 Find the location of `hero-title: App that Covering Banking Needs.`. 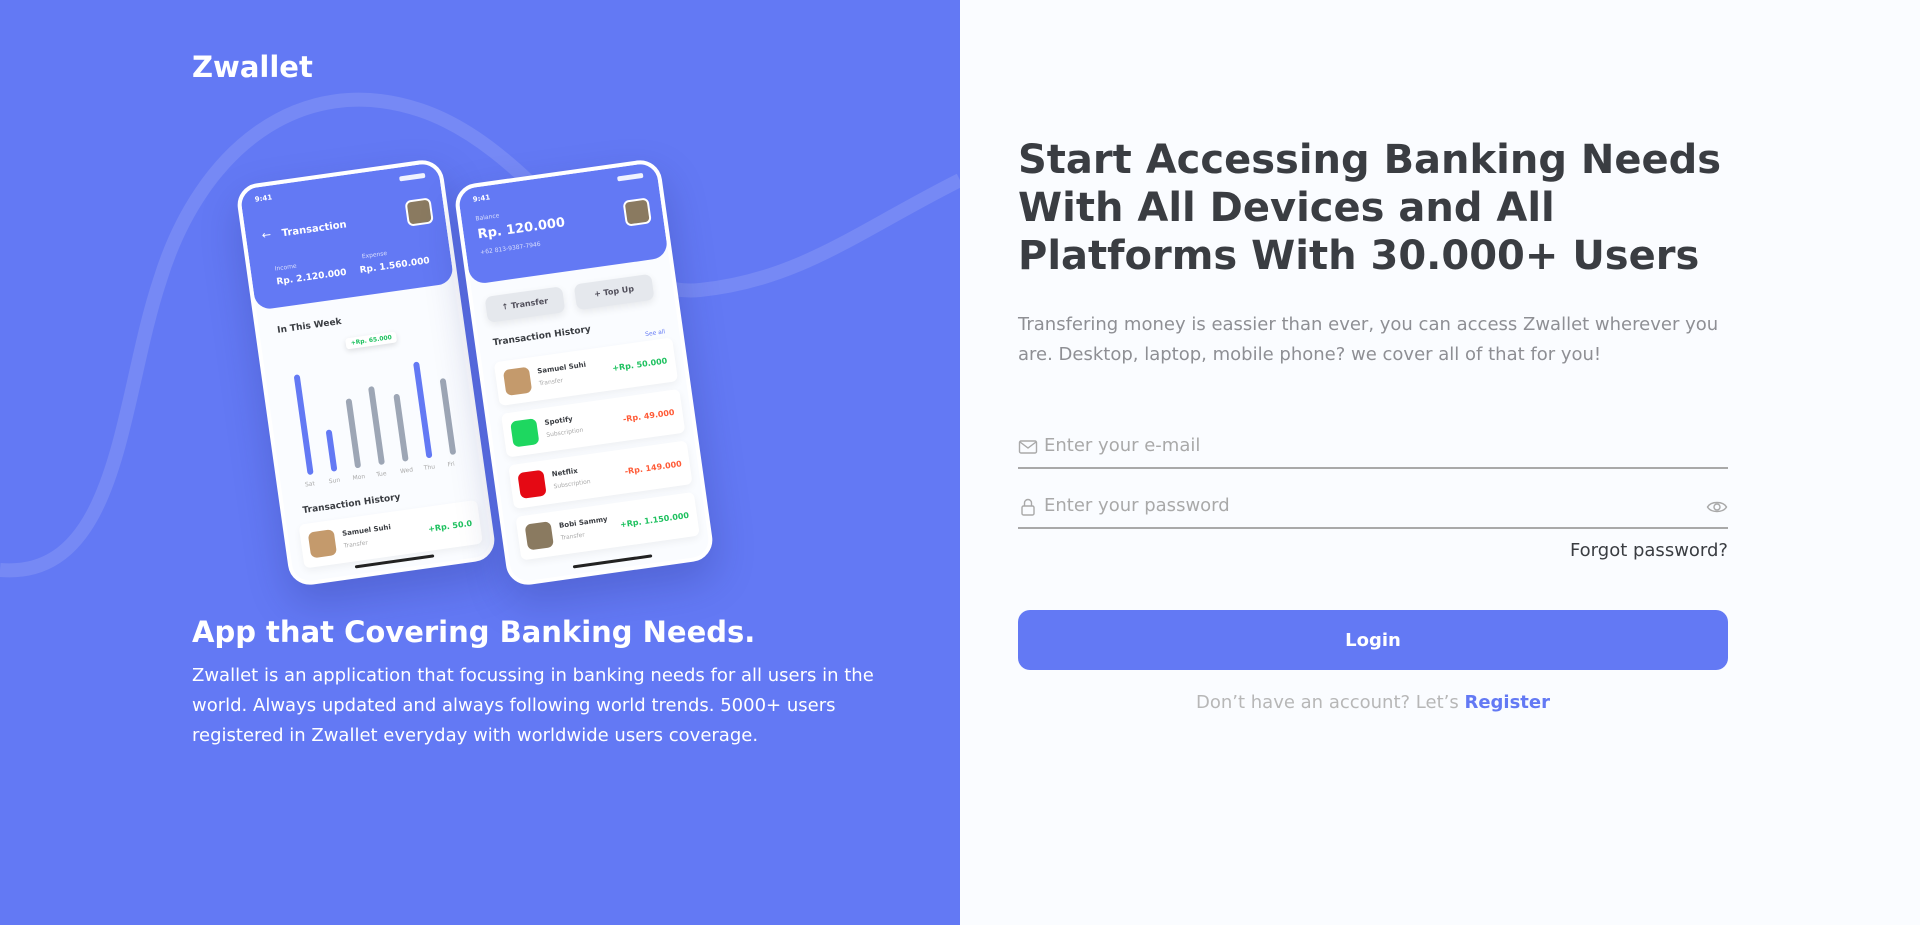

hero-title: App that Covering Banking Needs. is located at coordinates (474, 632).